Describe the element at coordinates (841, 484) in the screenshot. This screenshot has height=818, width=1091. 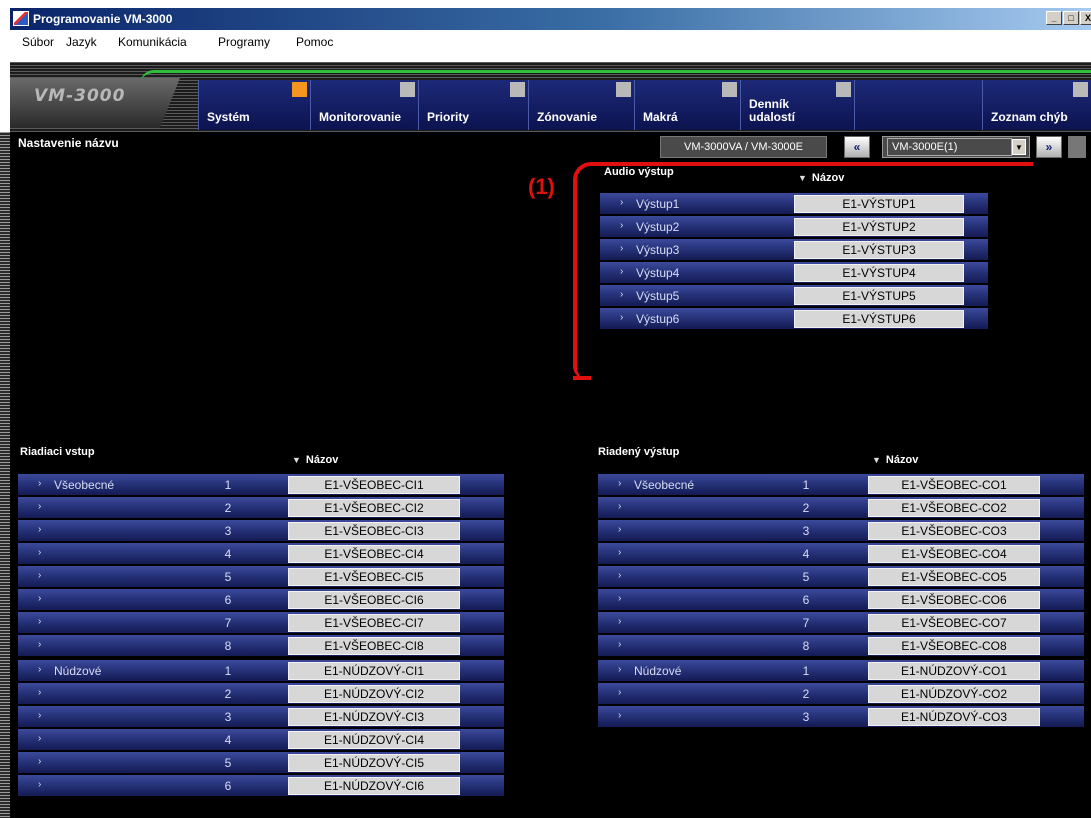
I see `control-output-row: › Všeobecné 1 E1-VŠEOBEC-CO1` at that location.